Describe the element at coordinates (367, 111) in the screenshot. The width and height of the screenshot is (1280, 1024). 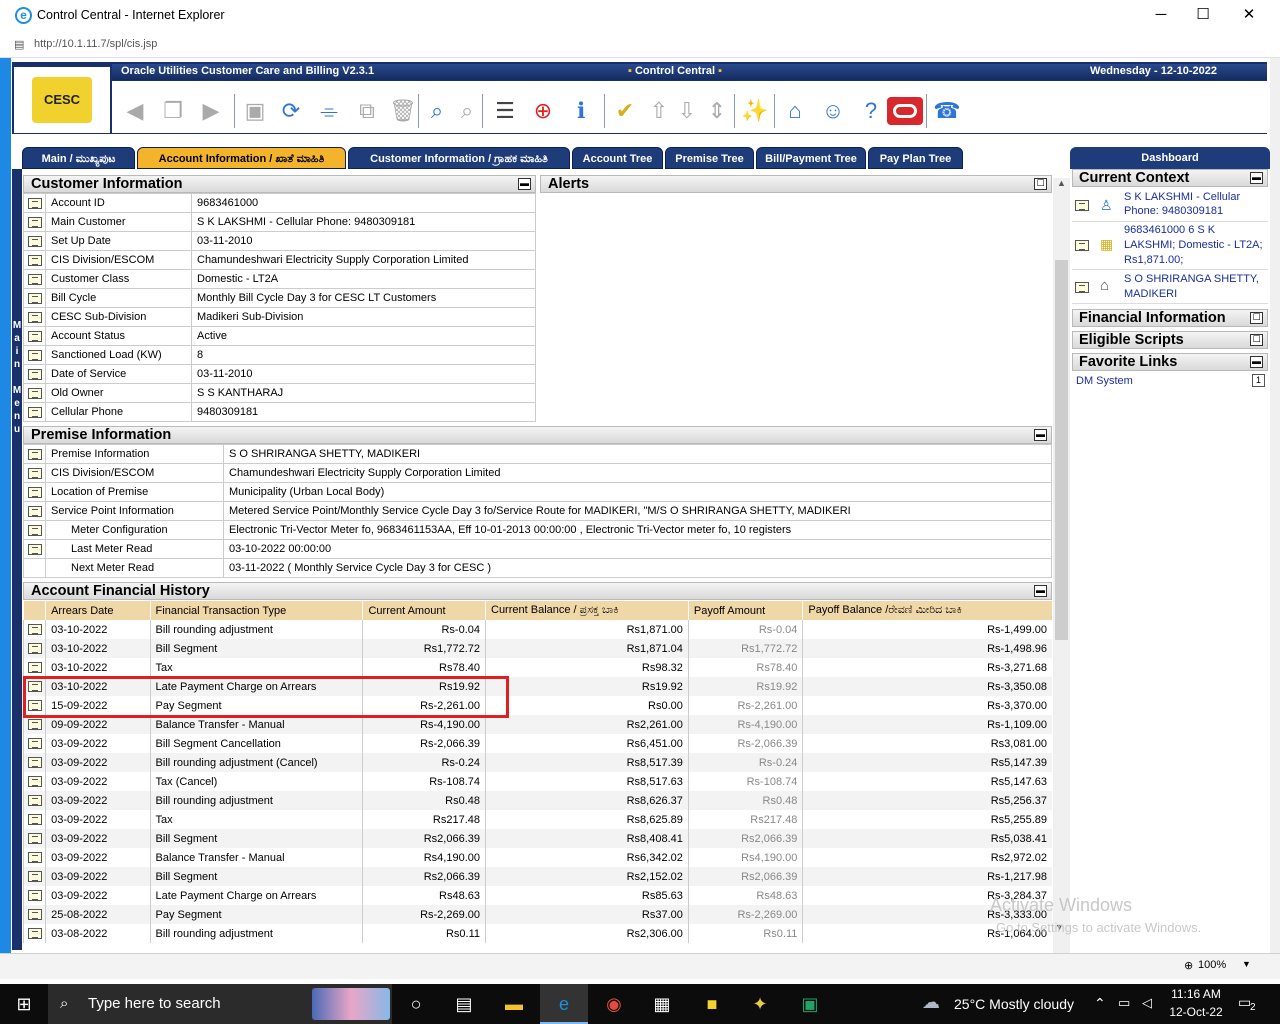
I see `copy-icon: ⧉` at that location.